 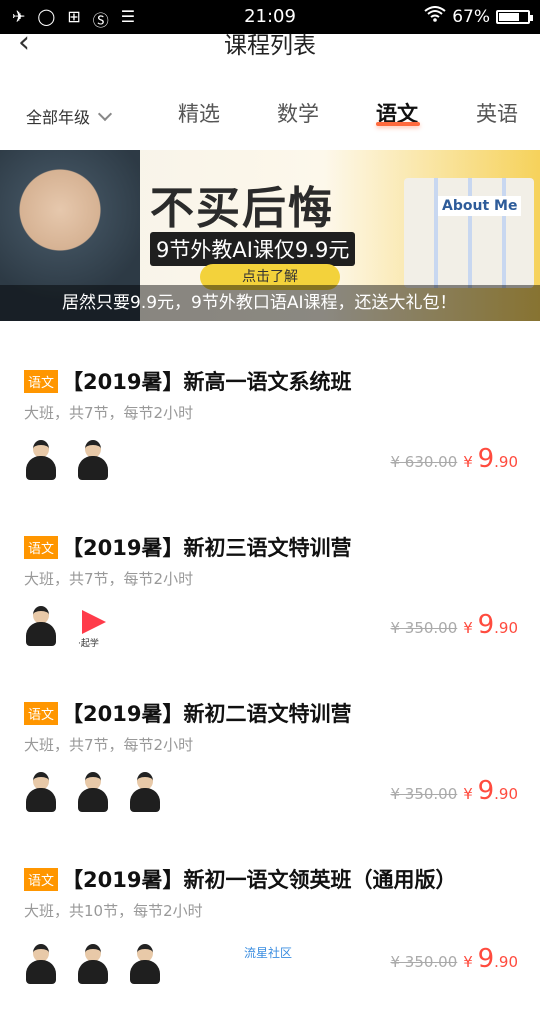 I want to click on battery-icon, so click(x=514, y=16).